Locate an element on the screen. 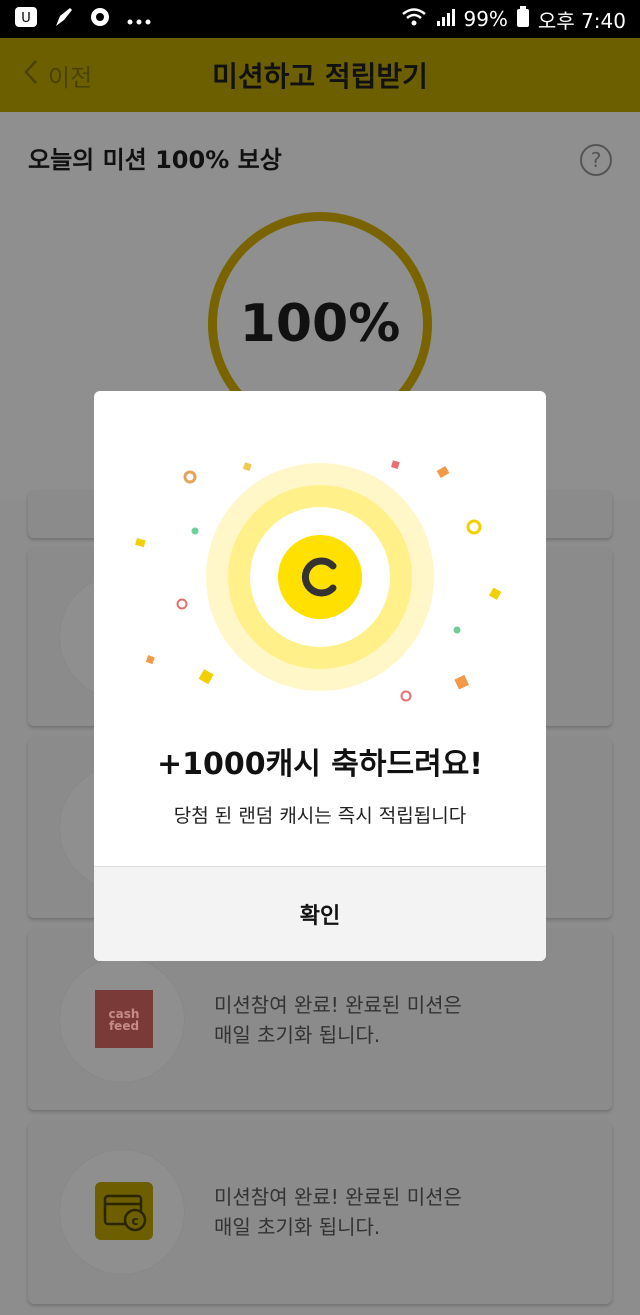 This screenshot has width=640, height=1315. app-icon: U is located at coordinates (26, 19).